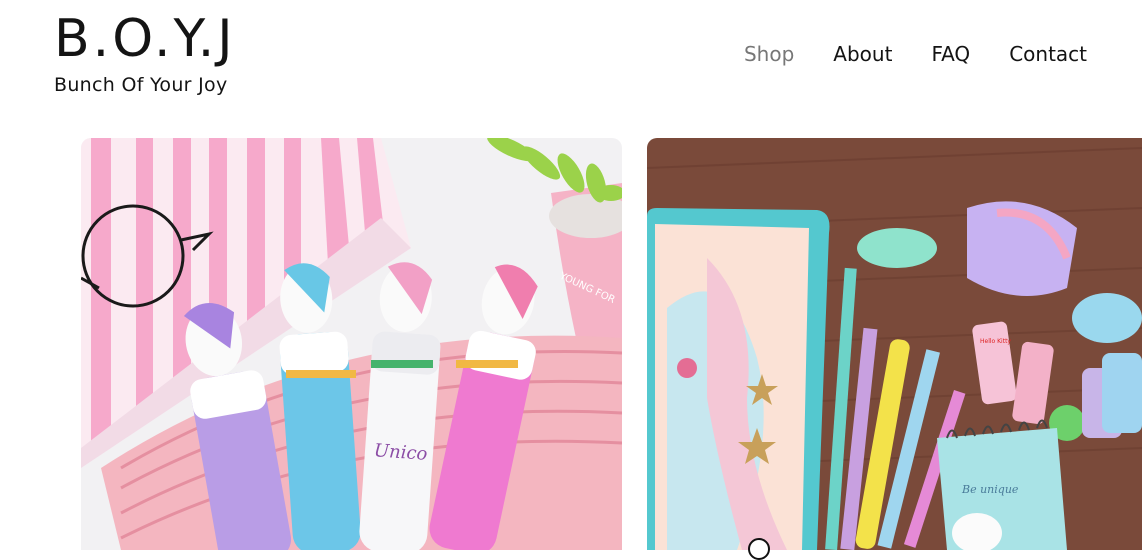  What do you see at coordinates (950, 54) in the screenshot?
I see `nav-item-faq: FAQ` at bounding box center [950, 54].